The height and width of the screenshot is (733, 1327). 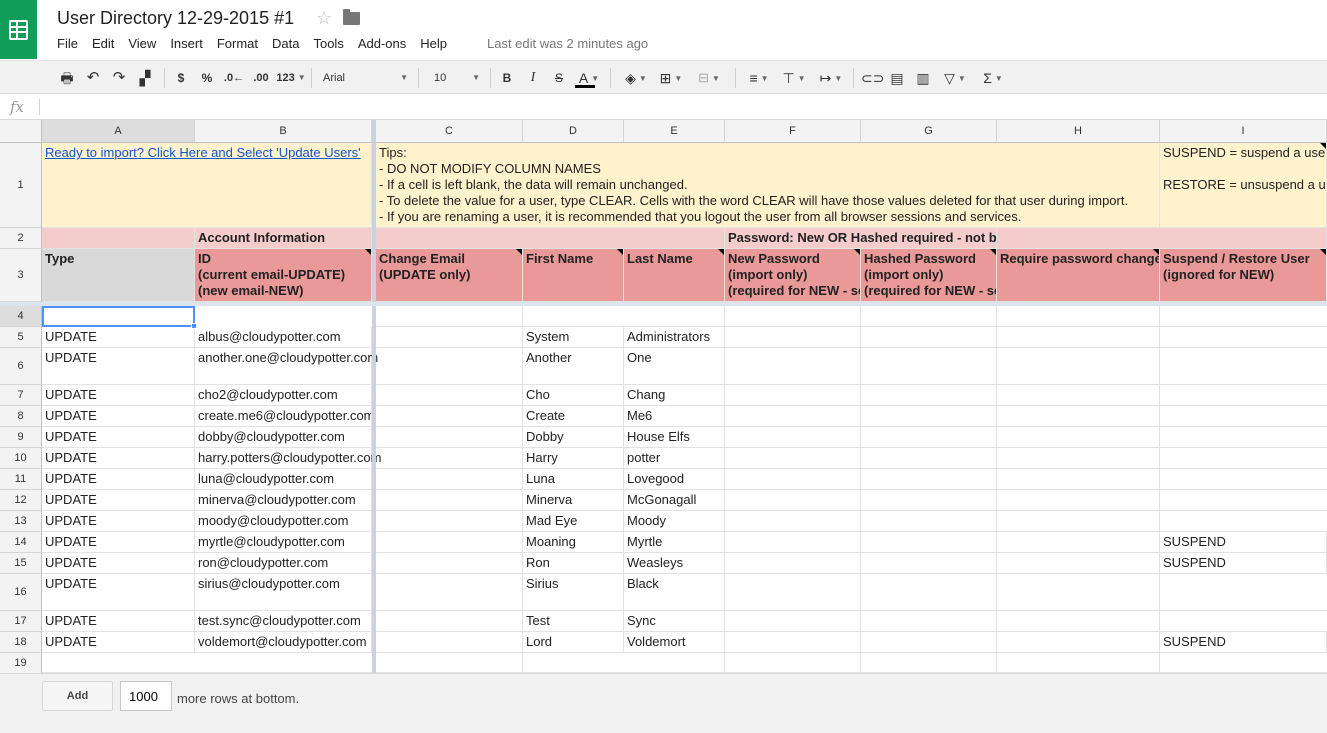 What do you see at coordinates (328, 44) in the screenshot?
I see `menu-tools: Tools` at bounding box center [328, 44].